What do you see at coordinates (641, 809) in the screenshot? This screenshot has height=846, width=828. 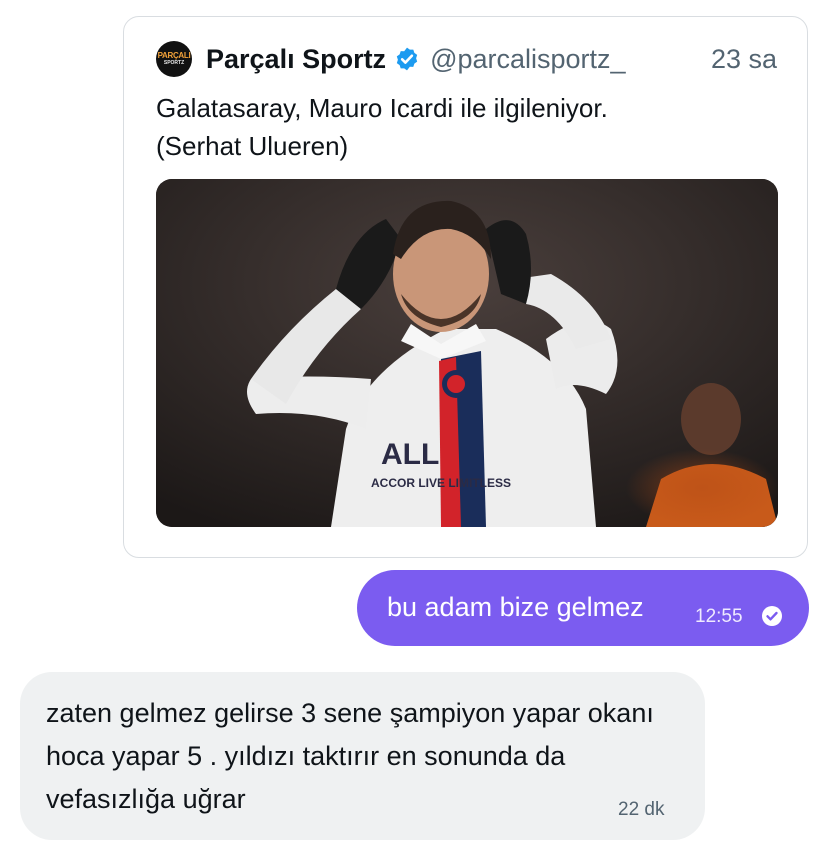 I see `incoming-message-time: 22 dk` at bounding box center [641, 809].